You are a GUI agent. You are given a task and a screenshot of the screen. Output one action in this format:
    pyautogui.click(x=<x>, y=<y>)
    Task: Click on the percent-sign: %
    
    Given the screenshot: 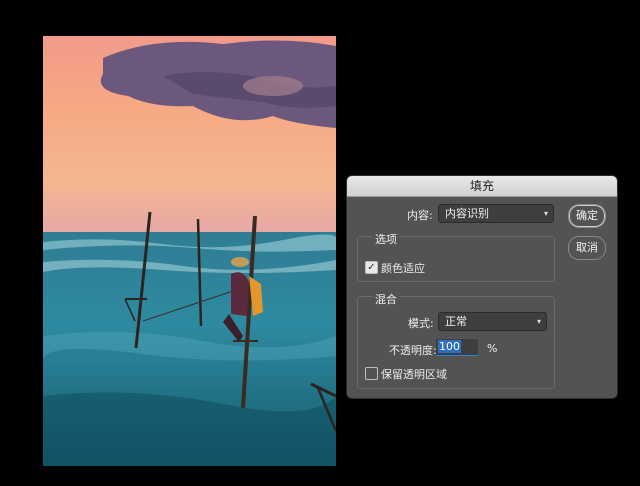 What is the action you would take?
    pyautogui.click(x=492, y=348)
    